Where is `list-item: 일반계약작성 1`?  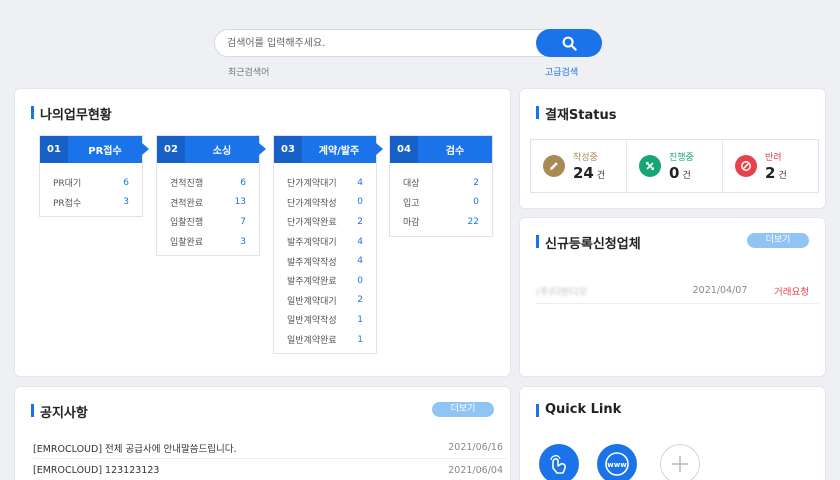
list-item: 일반계약작성 1 is located at coordinates (325, 320).